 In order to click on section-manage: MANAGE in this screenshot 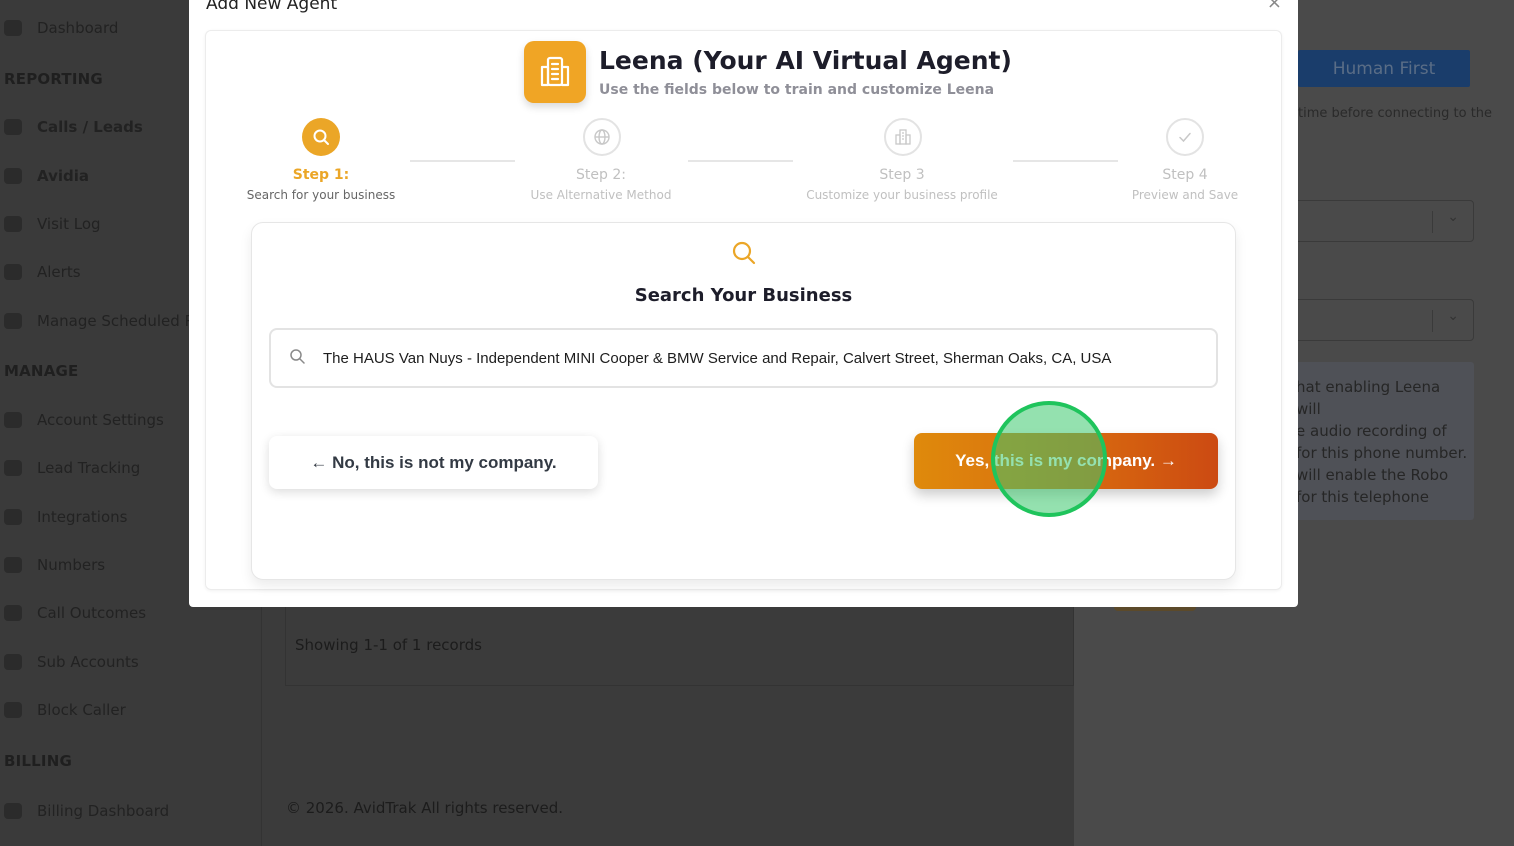, I will do `click(41, 371)`.